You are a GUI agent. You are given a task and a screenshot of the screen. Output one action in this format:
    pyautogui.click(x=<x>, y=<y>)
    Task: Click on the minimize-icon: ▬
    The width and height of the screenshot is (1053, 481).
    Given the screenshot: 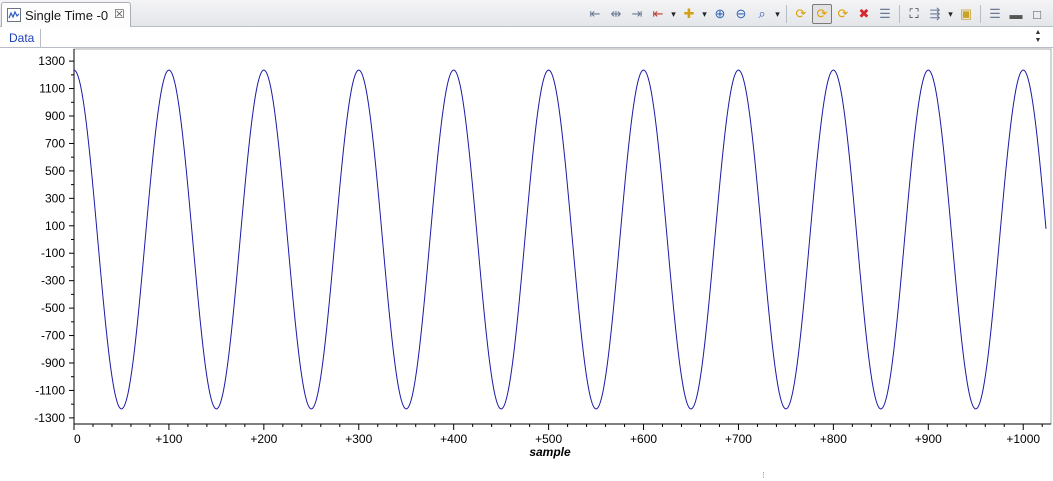 What is the action you would take?
    pyautogui.click(x=1016, y=14)
    